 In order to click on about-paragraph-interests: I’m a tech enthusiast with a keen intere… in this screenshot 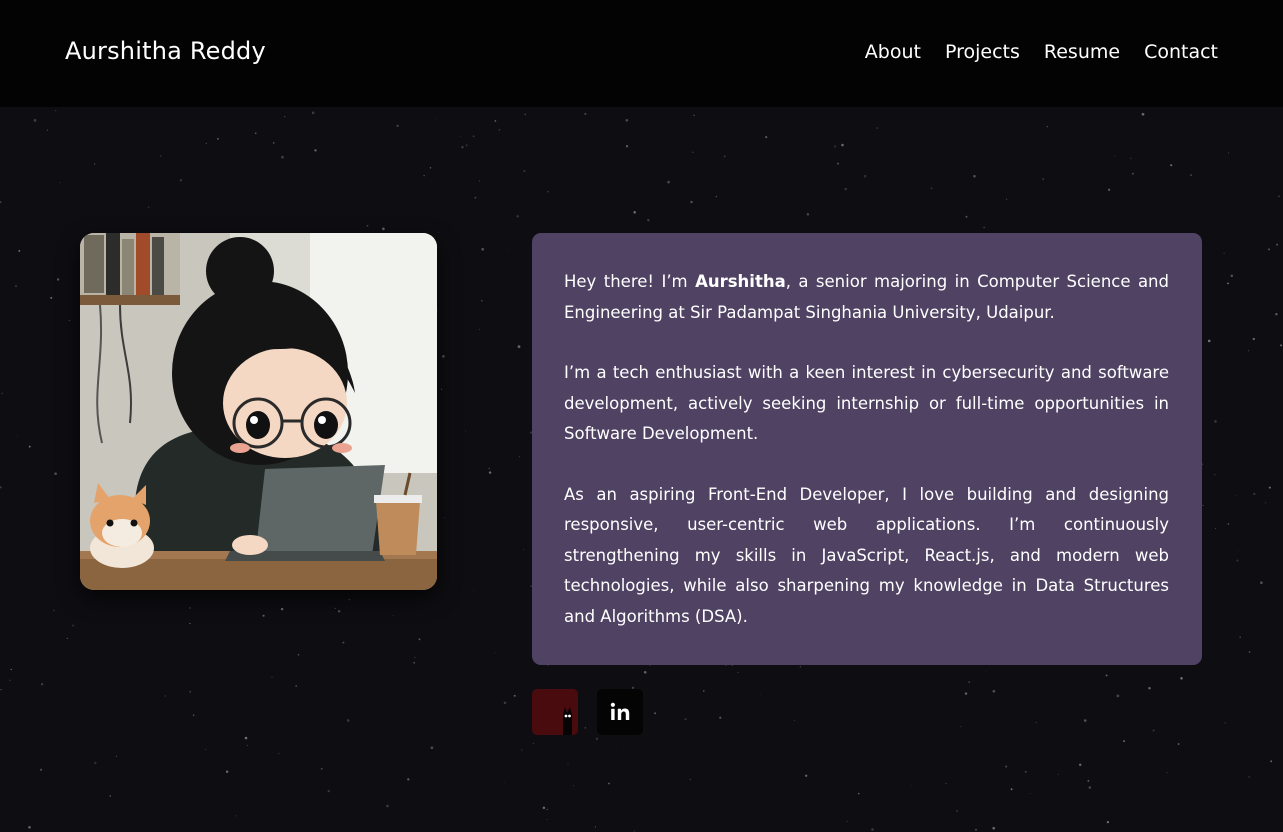, I will do `click(866, 403)`.